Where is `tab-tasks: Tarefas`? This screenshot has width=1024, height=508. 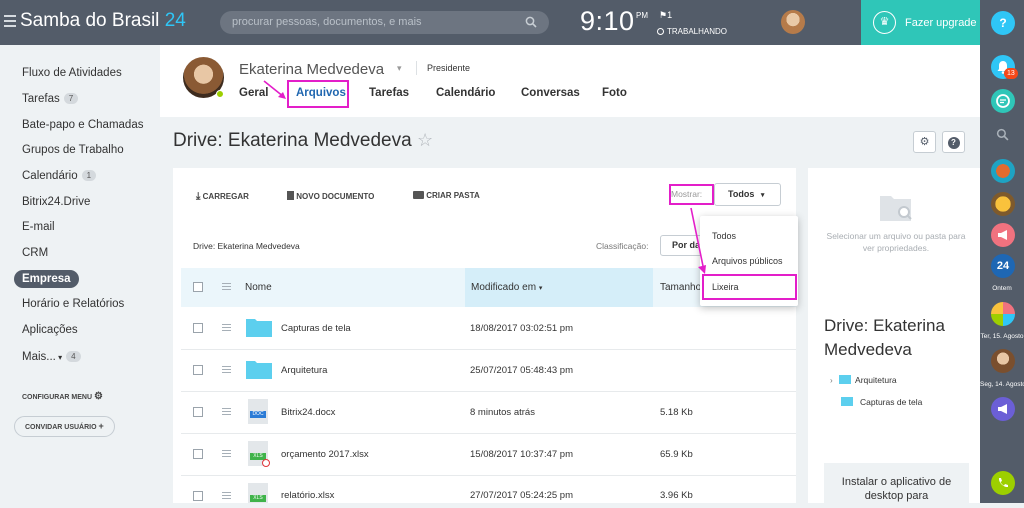 tab-tasks: Tarefas is located at coordinates (389, 93).